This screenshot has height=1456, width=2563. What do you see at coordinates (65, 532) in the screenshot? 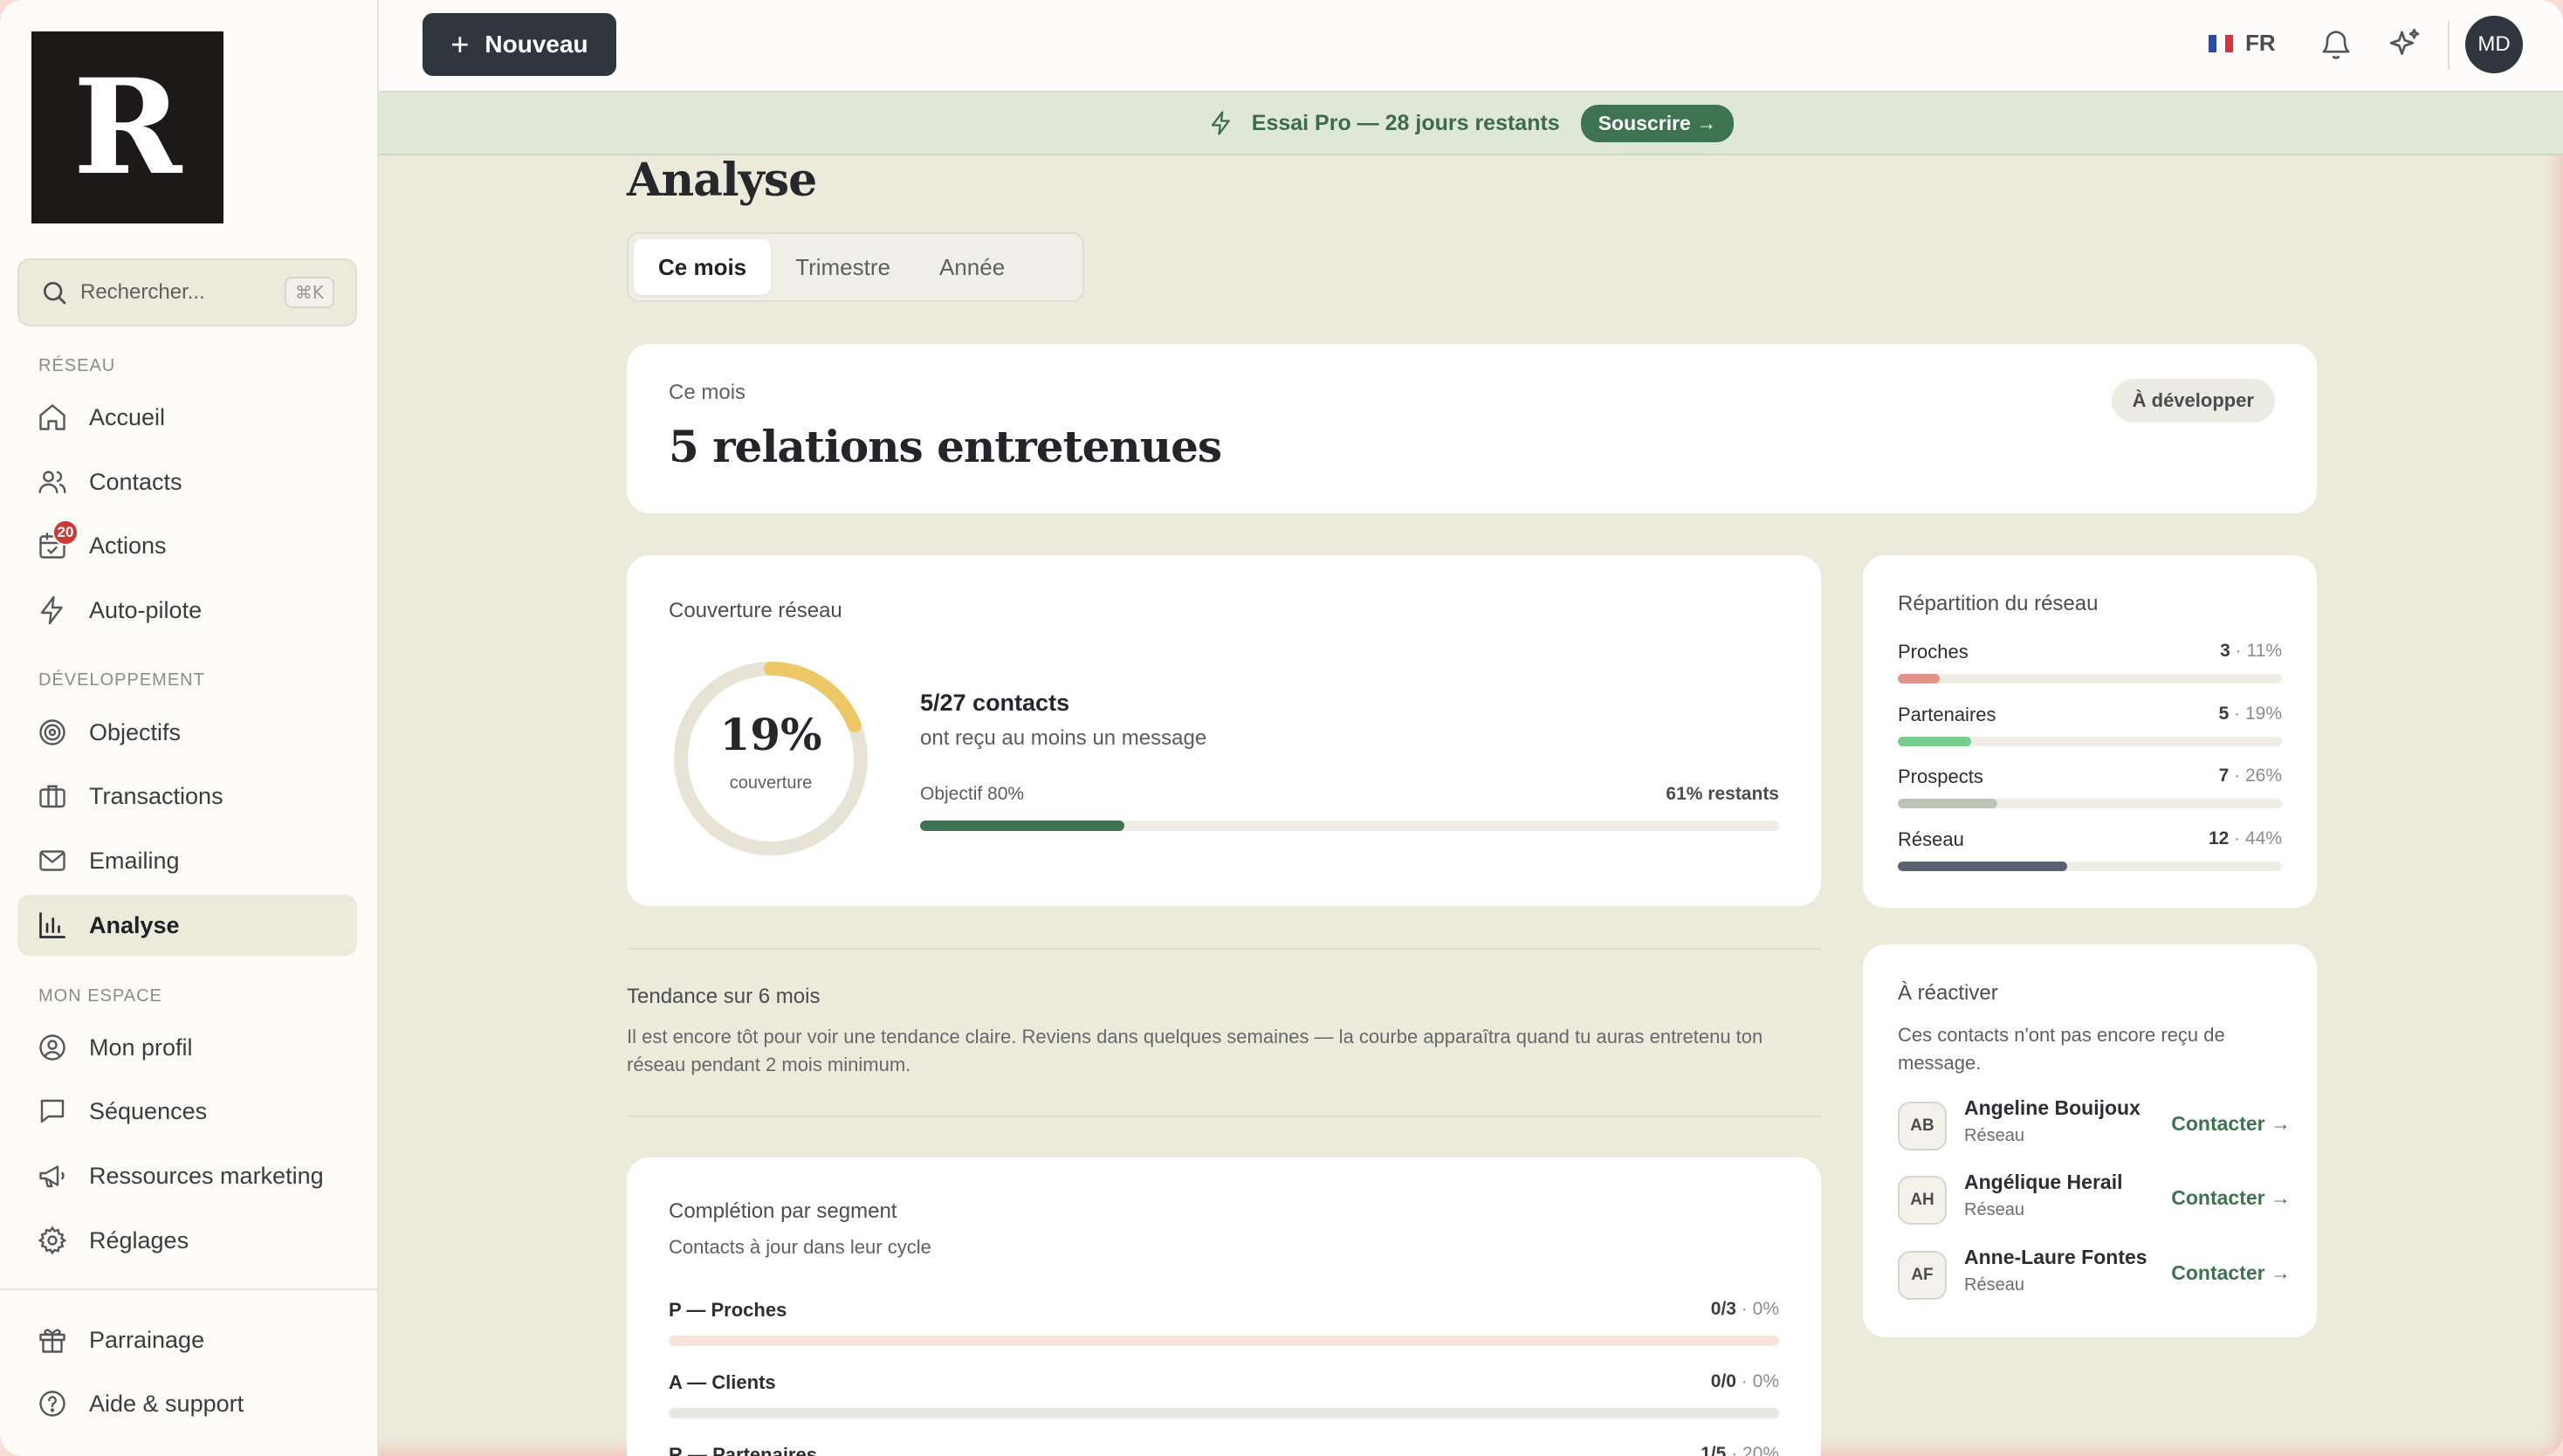
I see `actions-count-badge: 20` at bounding box center [65, 532].